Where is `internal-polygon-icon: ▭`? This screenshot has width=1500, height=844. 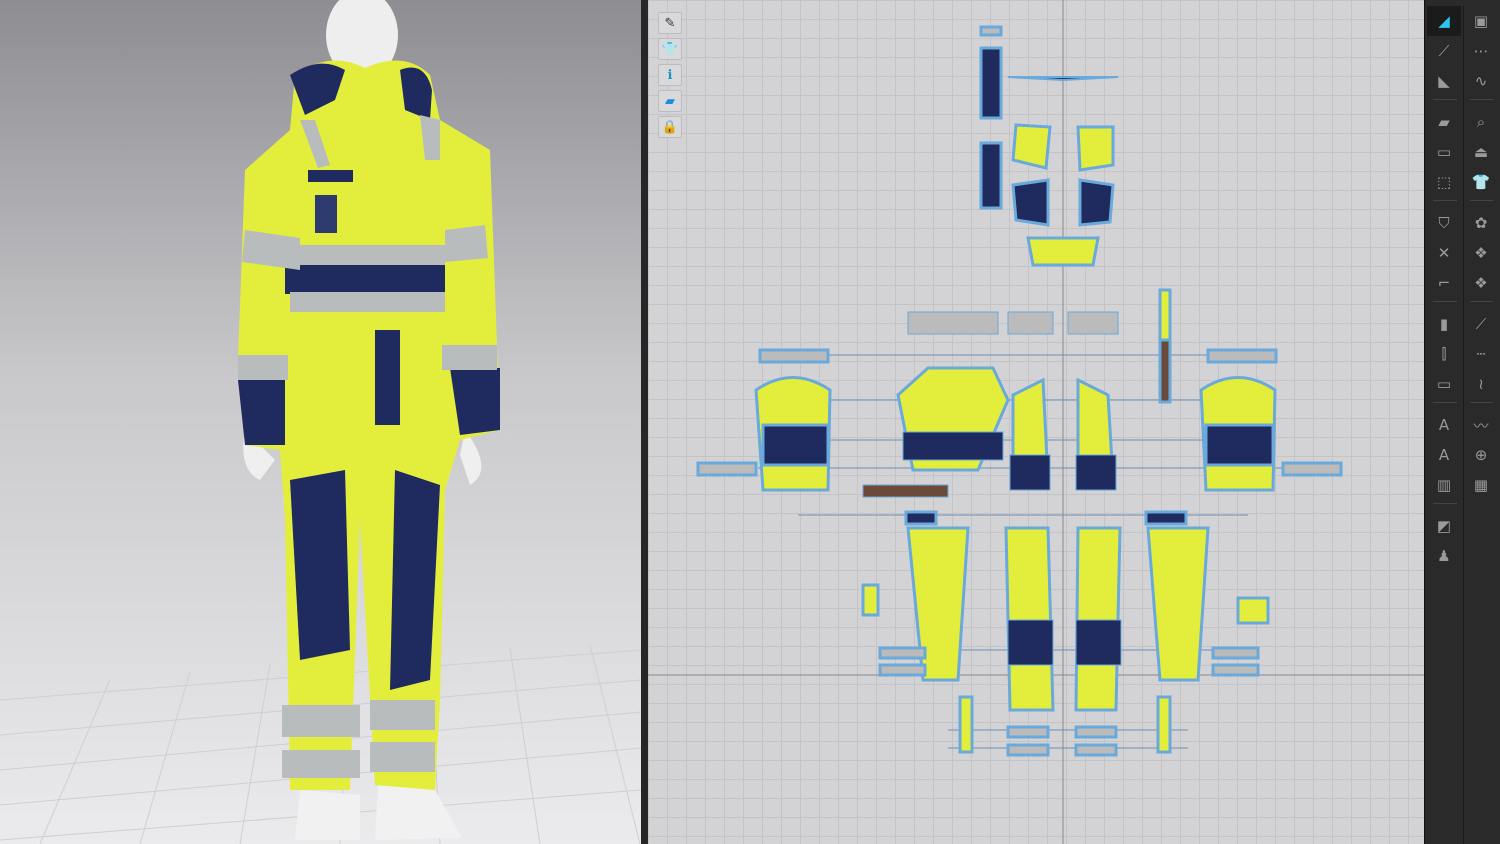
internal-polygon-icon: ▭ is located at coordinates (1444, 152).